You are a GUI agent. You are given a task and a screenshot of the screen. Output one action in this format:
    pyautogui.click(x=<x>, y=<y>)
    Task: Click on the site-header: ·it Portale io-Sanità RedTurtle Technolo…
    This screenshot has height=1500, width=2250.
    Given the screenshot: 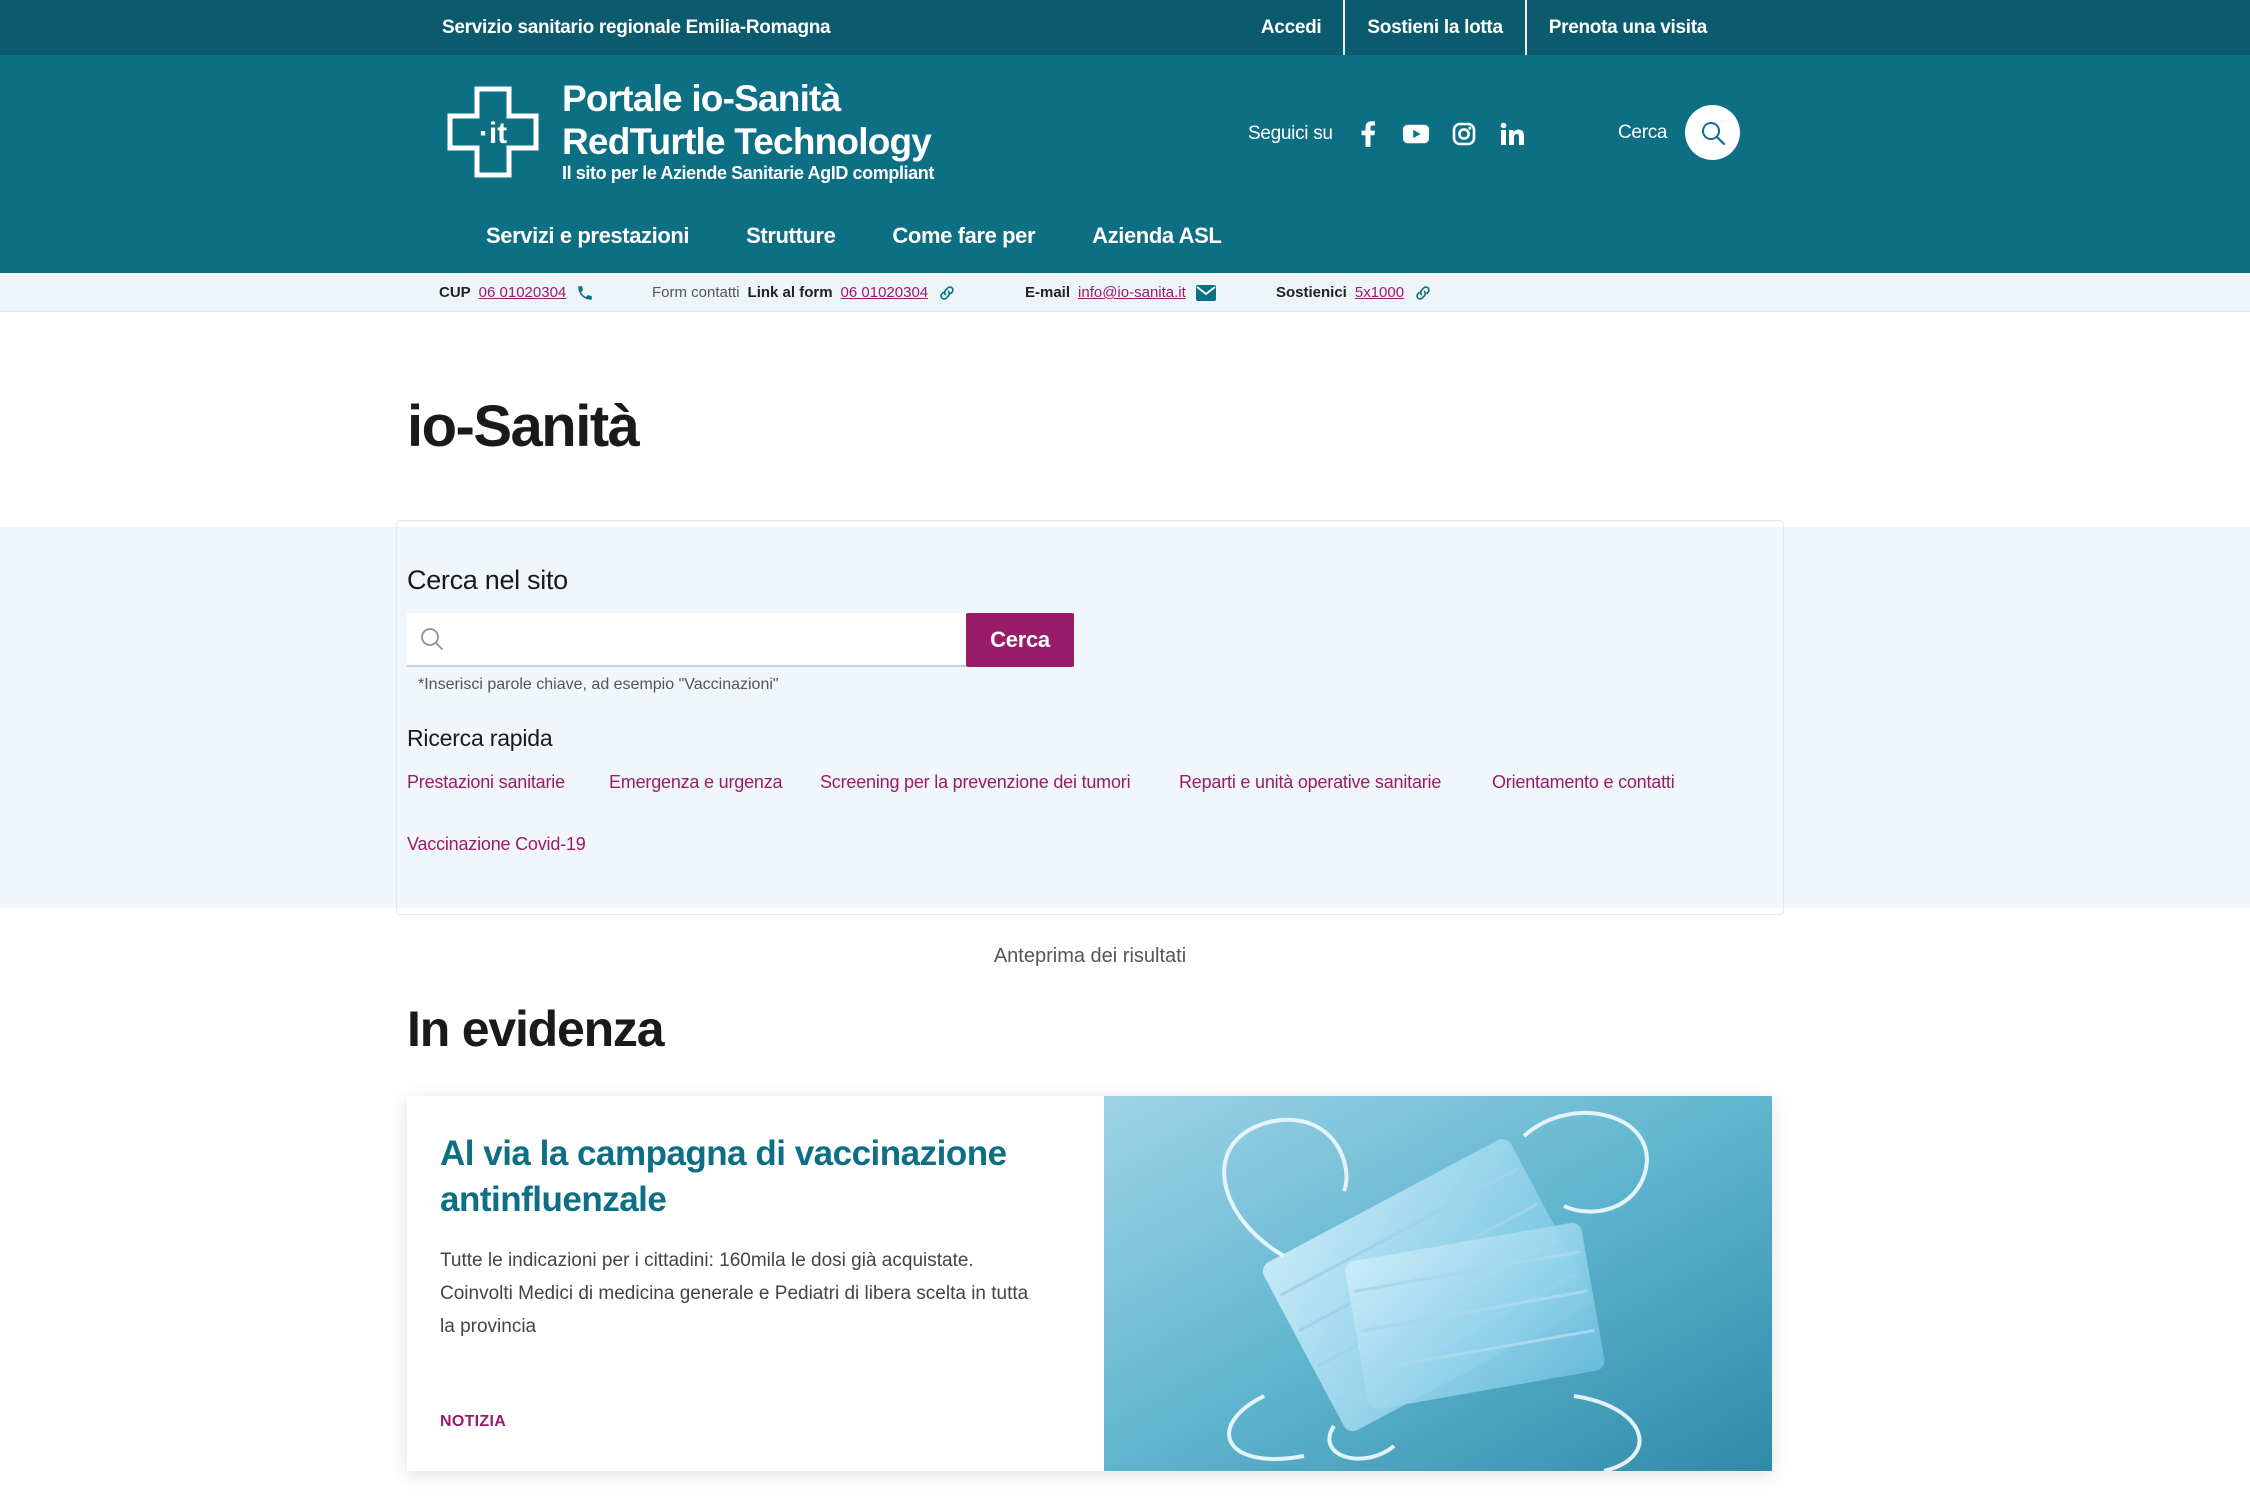 What is the action you would take?
    pyautogui.click(x=1125, y=164)
    